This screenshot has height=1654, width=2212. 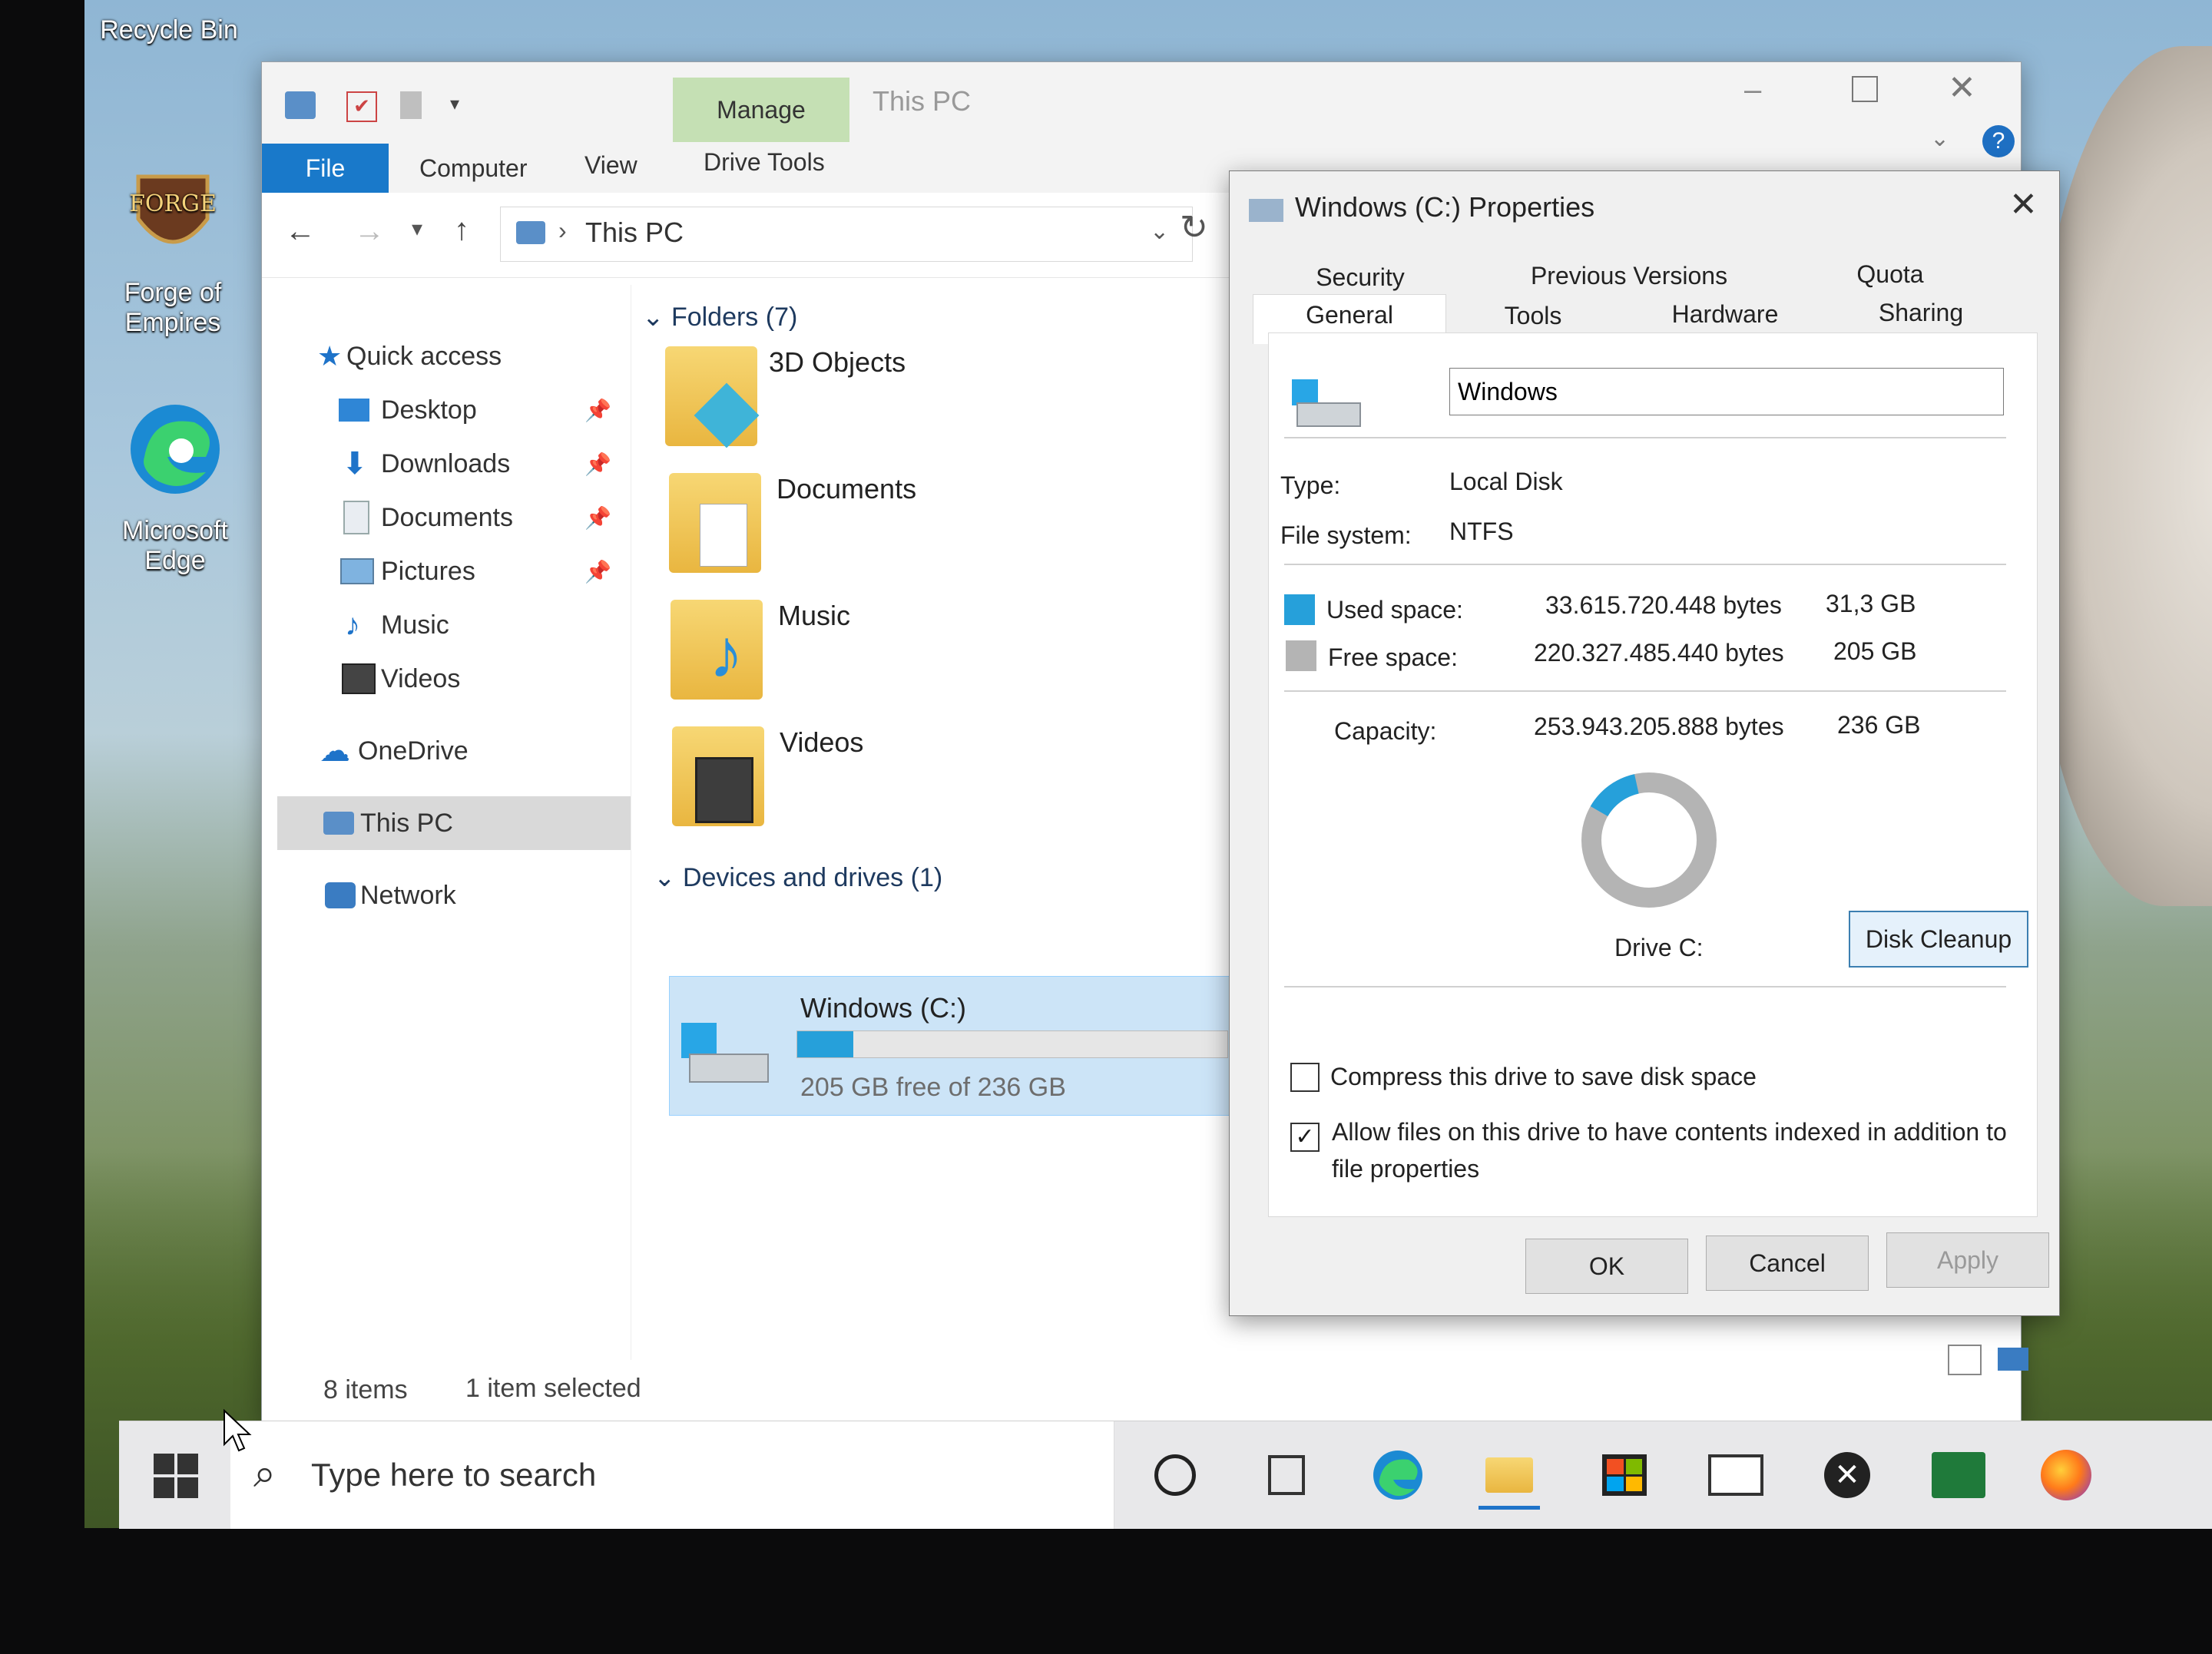 I want to click on tab-file: File, so click(x=326, y=168).